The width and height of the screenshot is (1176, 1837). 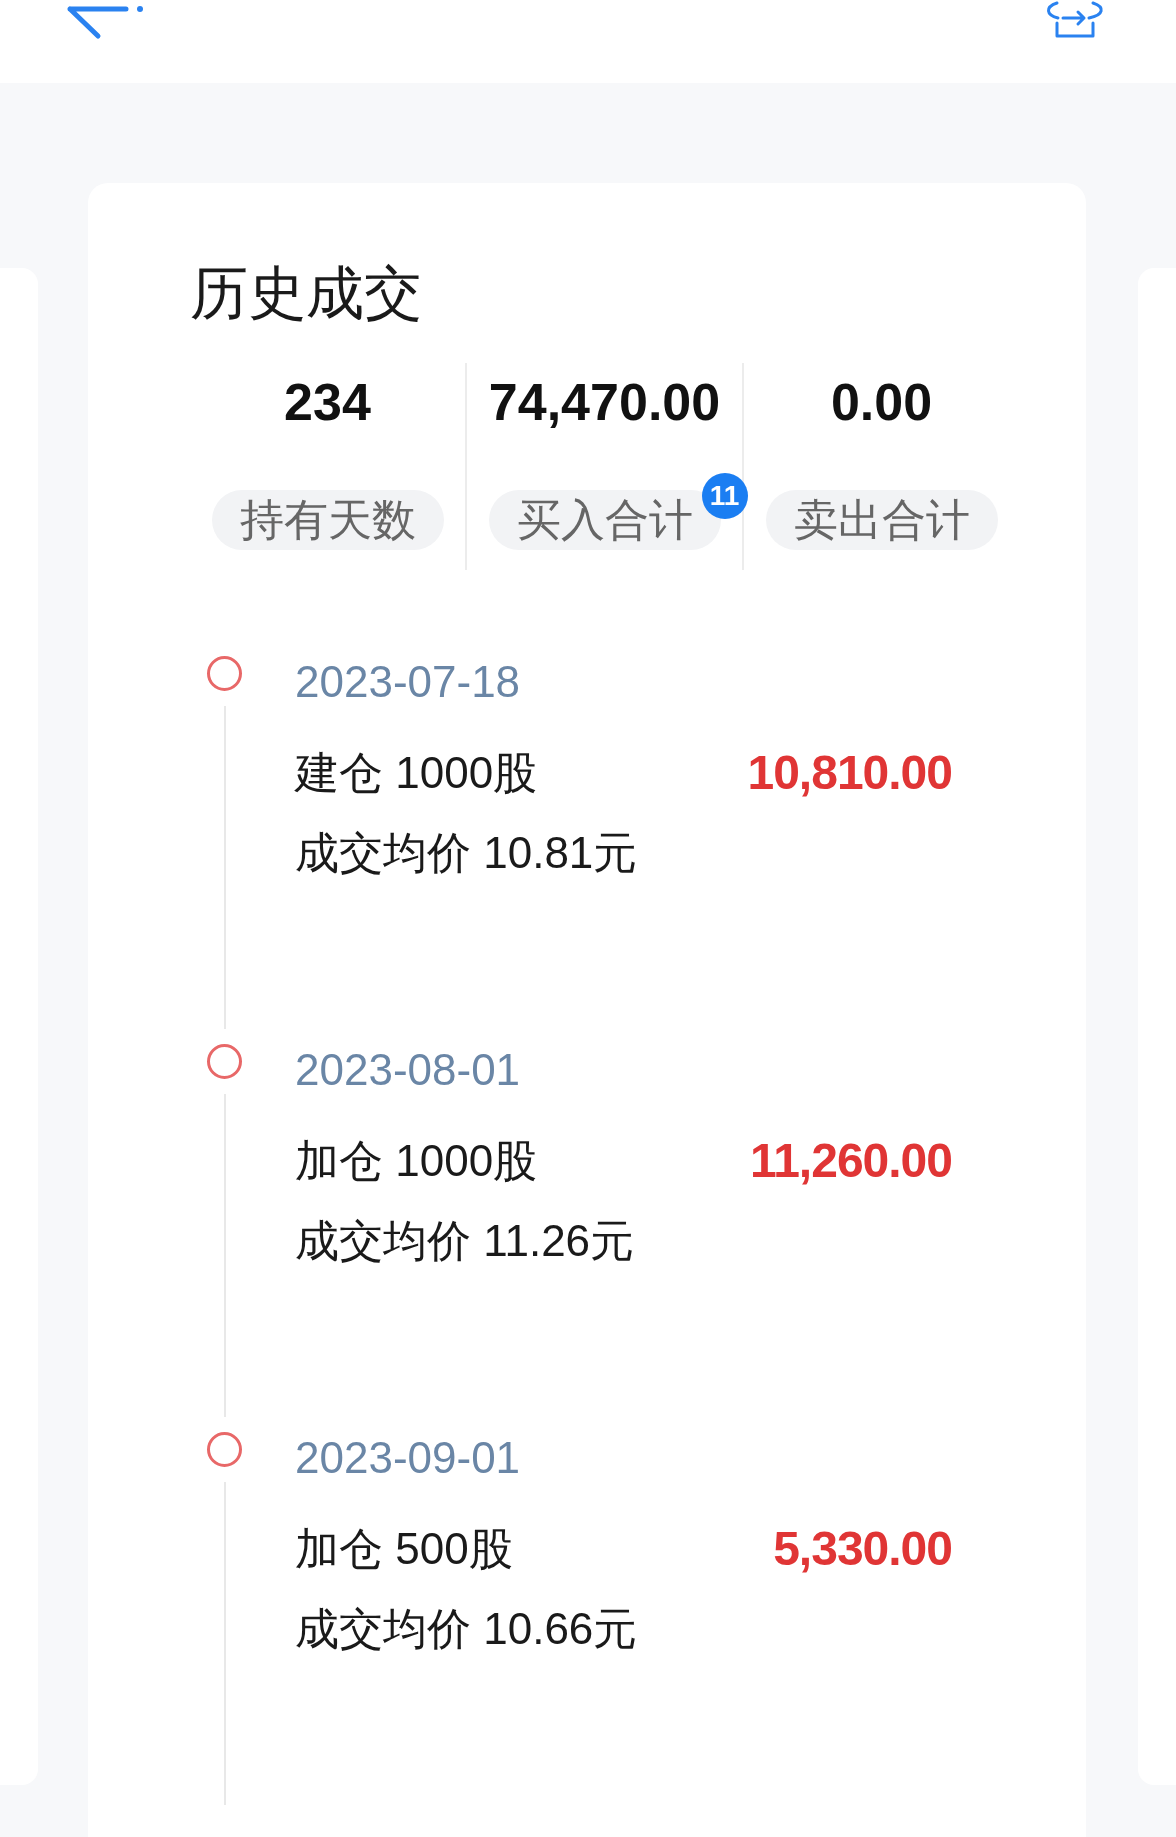 I want to click on average-price: 成交均价 10.66元, so click(x=466, y=1629).